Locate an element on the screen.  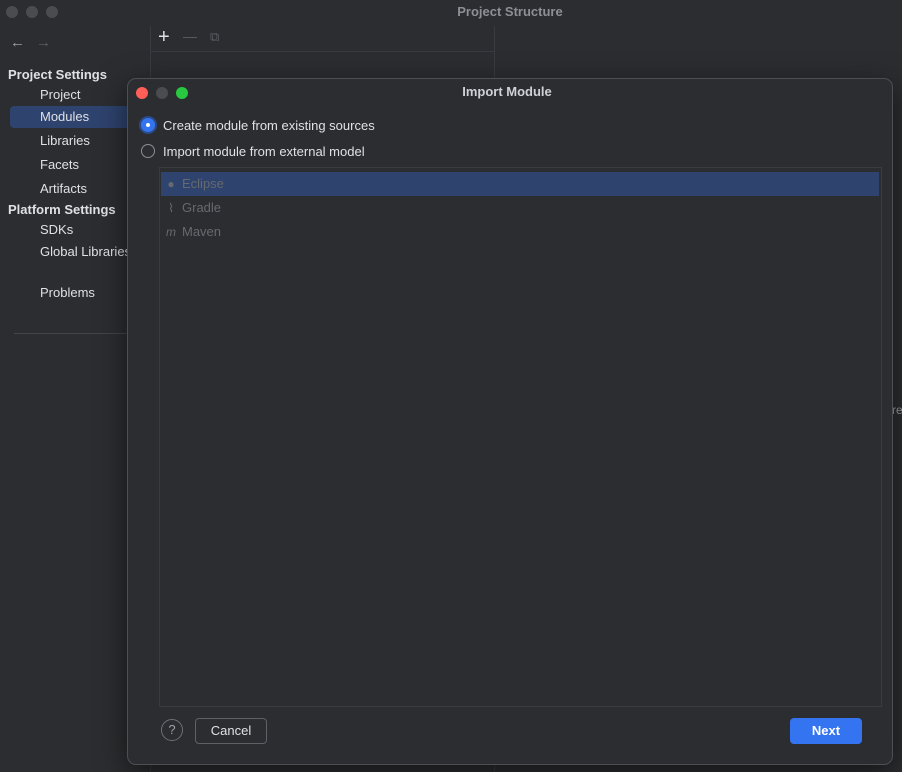
maven-icon: m is located at coordinates (171, 232).